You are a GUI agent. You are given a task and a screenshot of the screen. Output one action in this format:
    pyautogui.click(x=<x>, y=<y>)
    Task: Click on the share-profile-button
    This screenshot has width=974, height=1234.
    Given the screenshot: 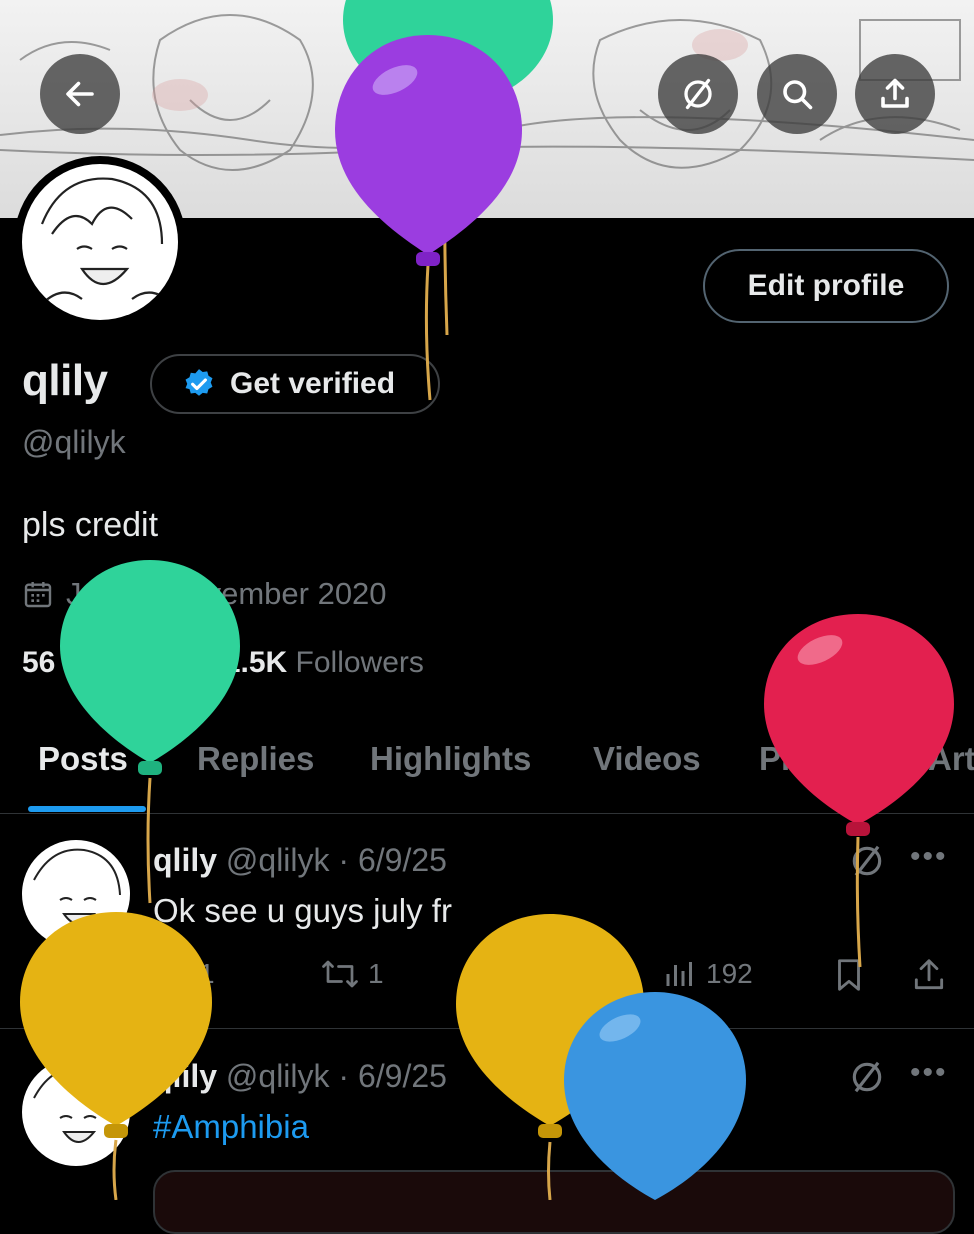 What is the action you would take?
    pyautogui.click(x=895, y=94)
    